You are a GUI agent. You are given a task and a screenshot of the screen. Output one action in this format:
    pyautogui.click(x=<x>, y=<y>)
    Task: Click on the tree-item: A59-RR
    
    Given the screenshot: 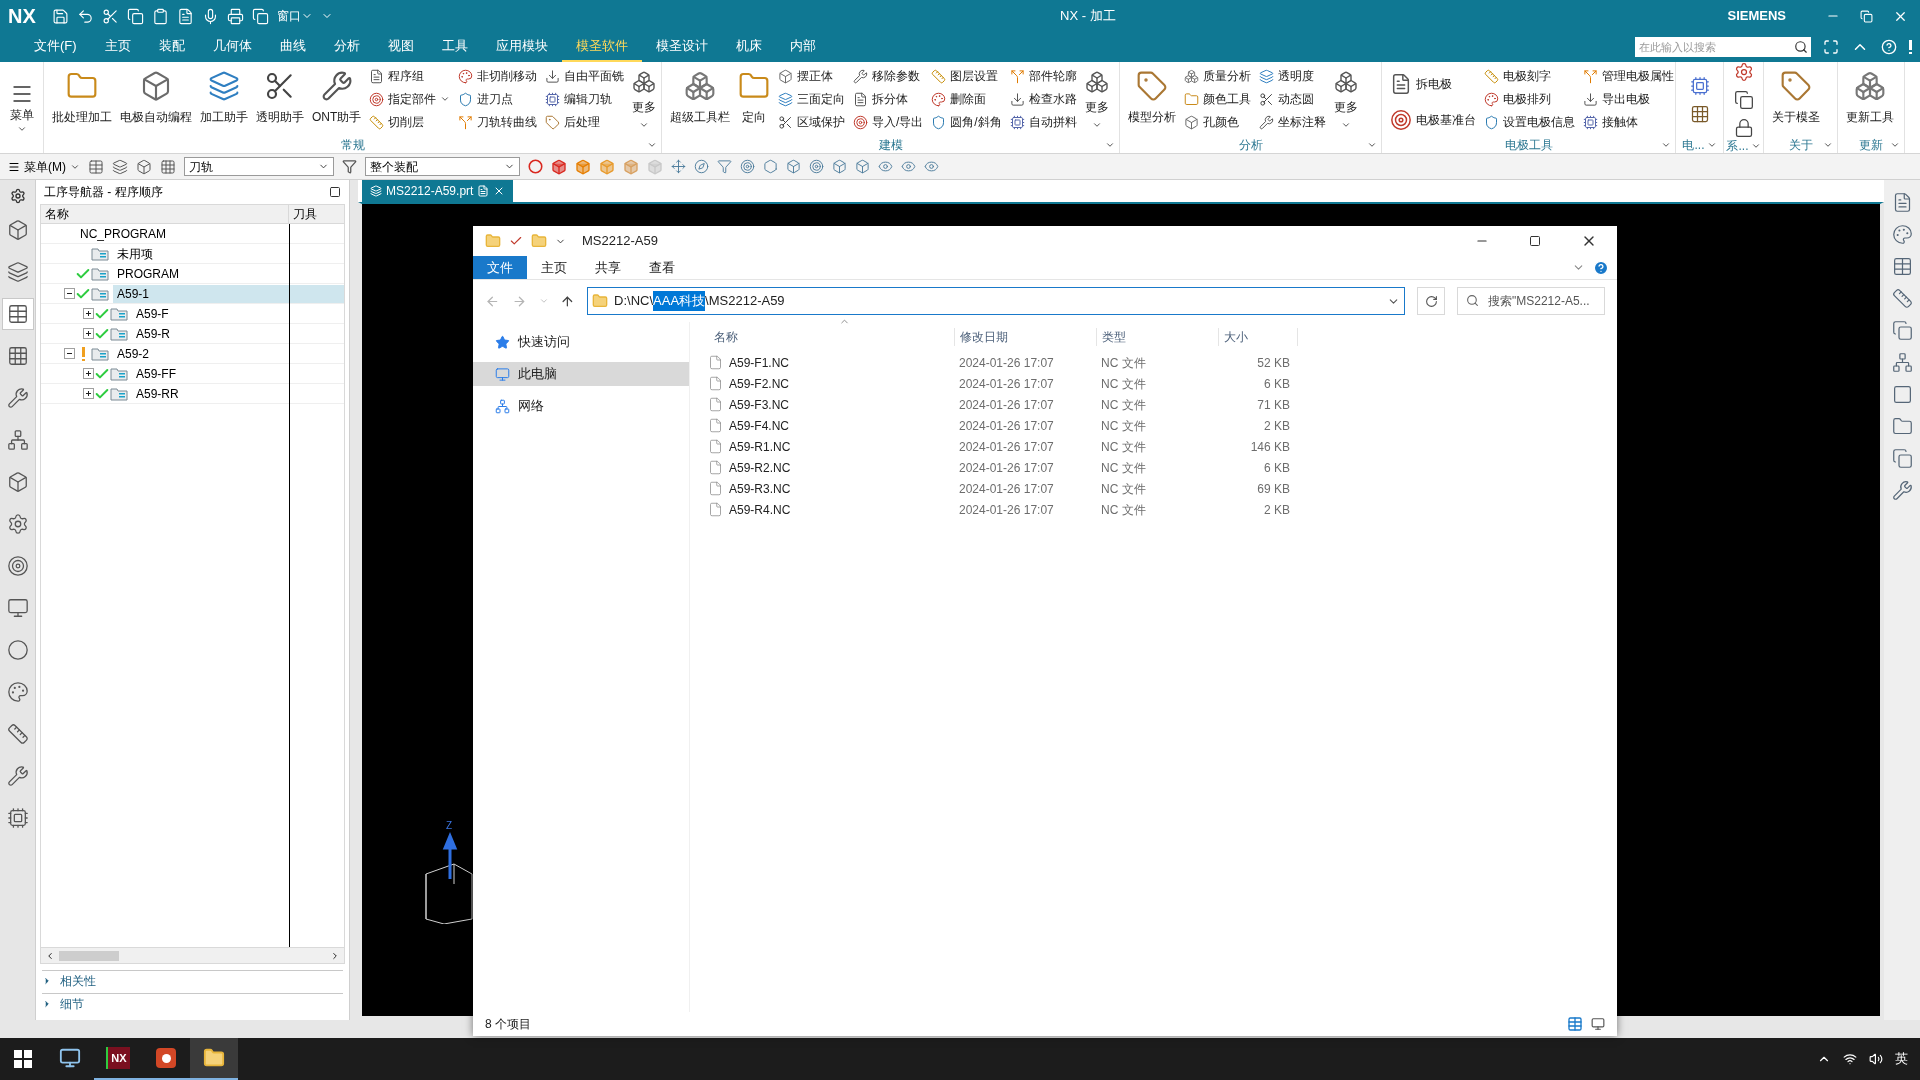 What is the action you would take?
    pyautogui.click(x=238, y=393)
    